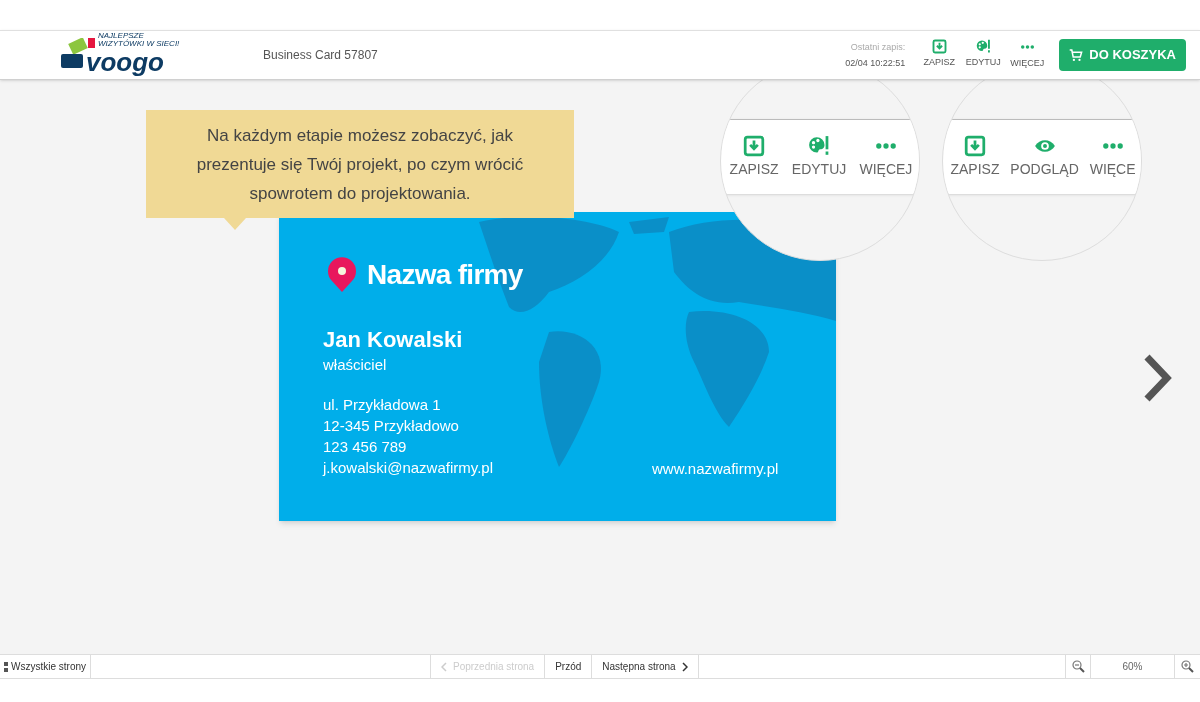  Describe the element at coordinates (342, 275) in the screenshot. I see `map-pin-icon` at that location.